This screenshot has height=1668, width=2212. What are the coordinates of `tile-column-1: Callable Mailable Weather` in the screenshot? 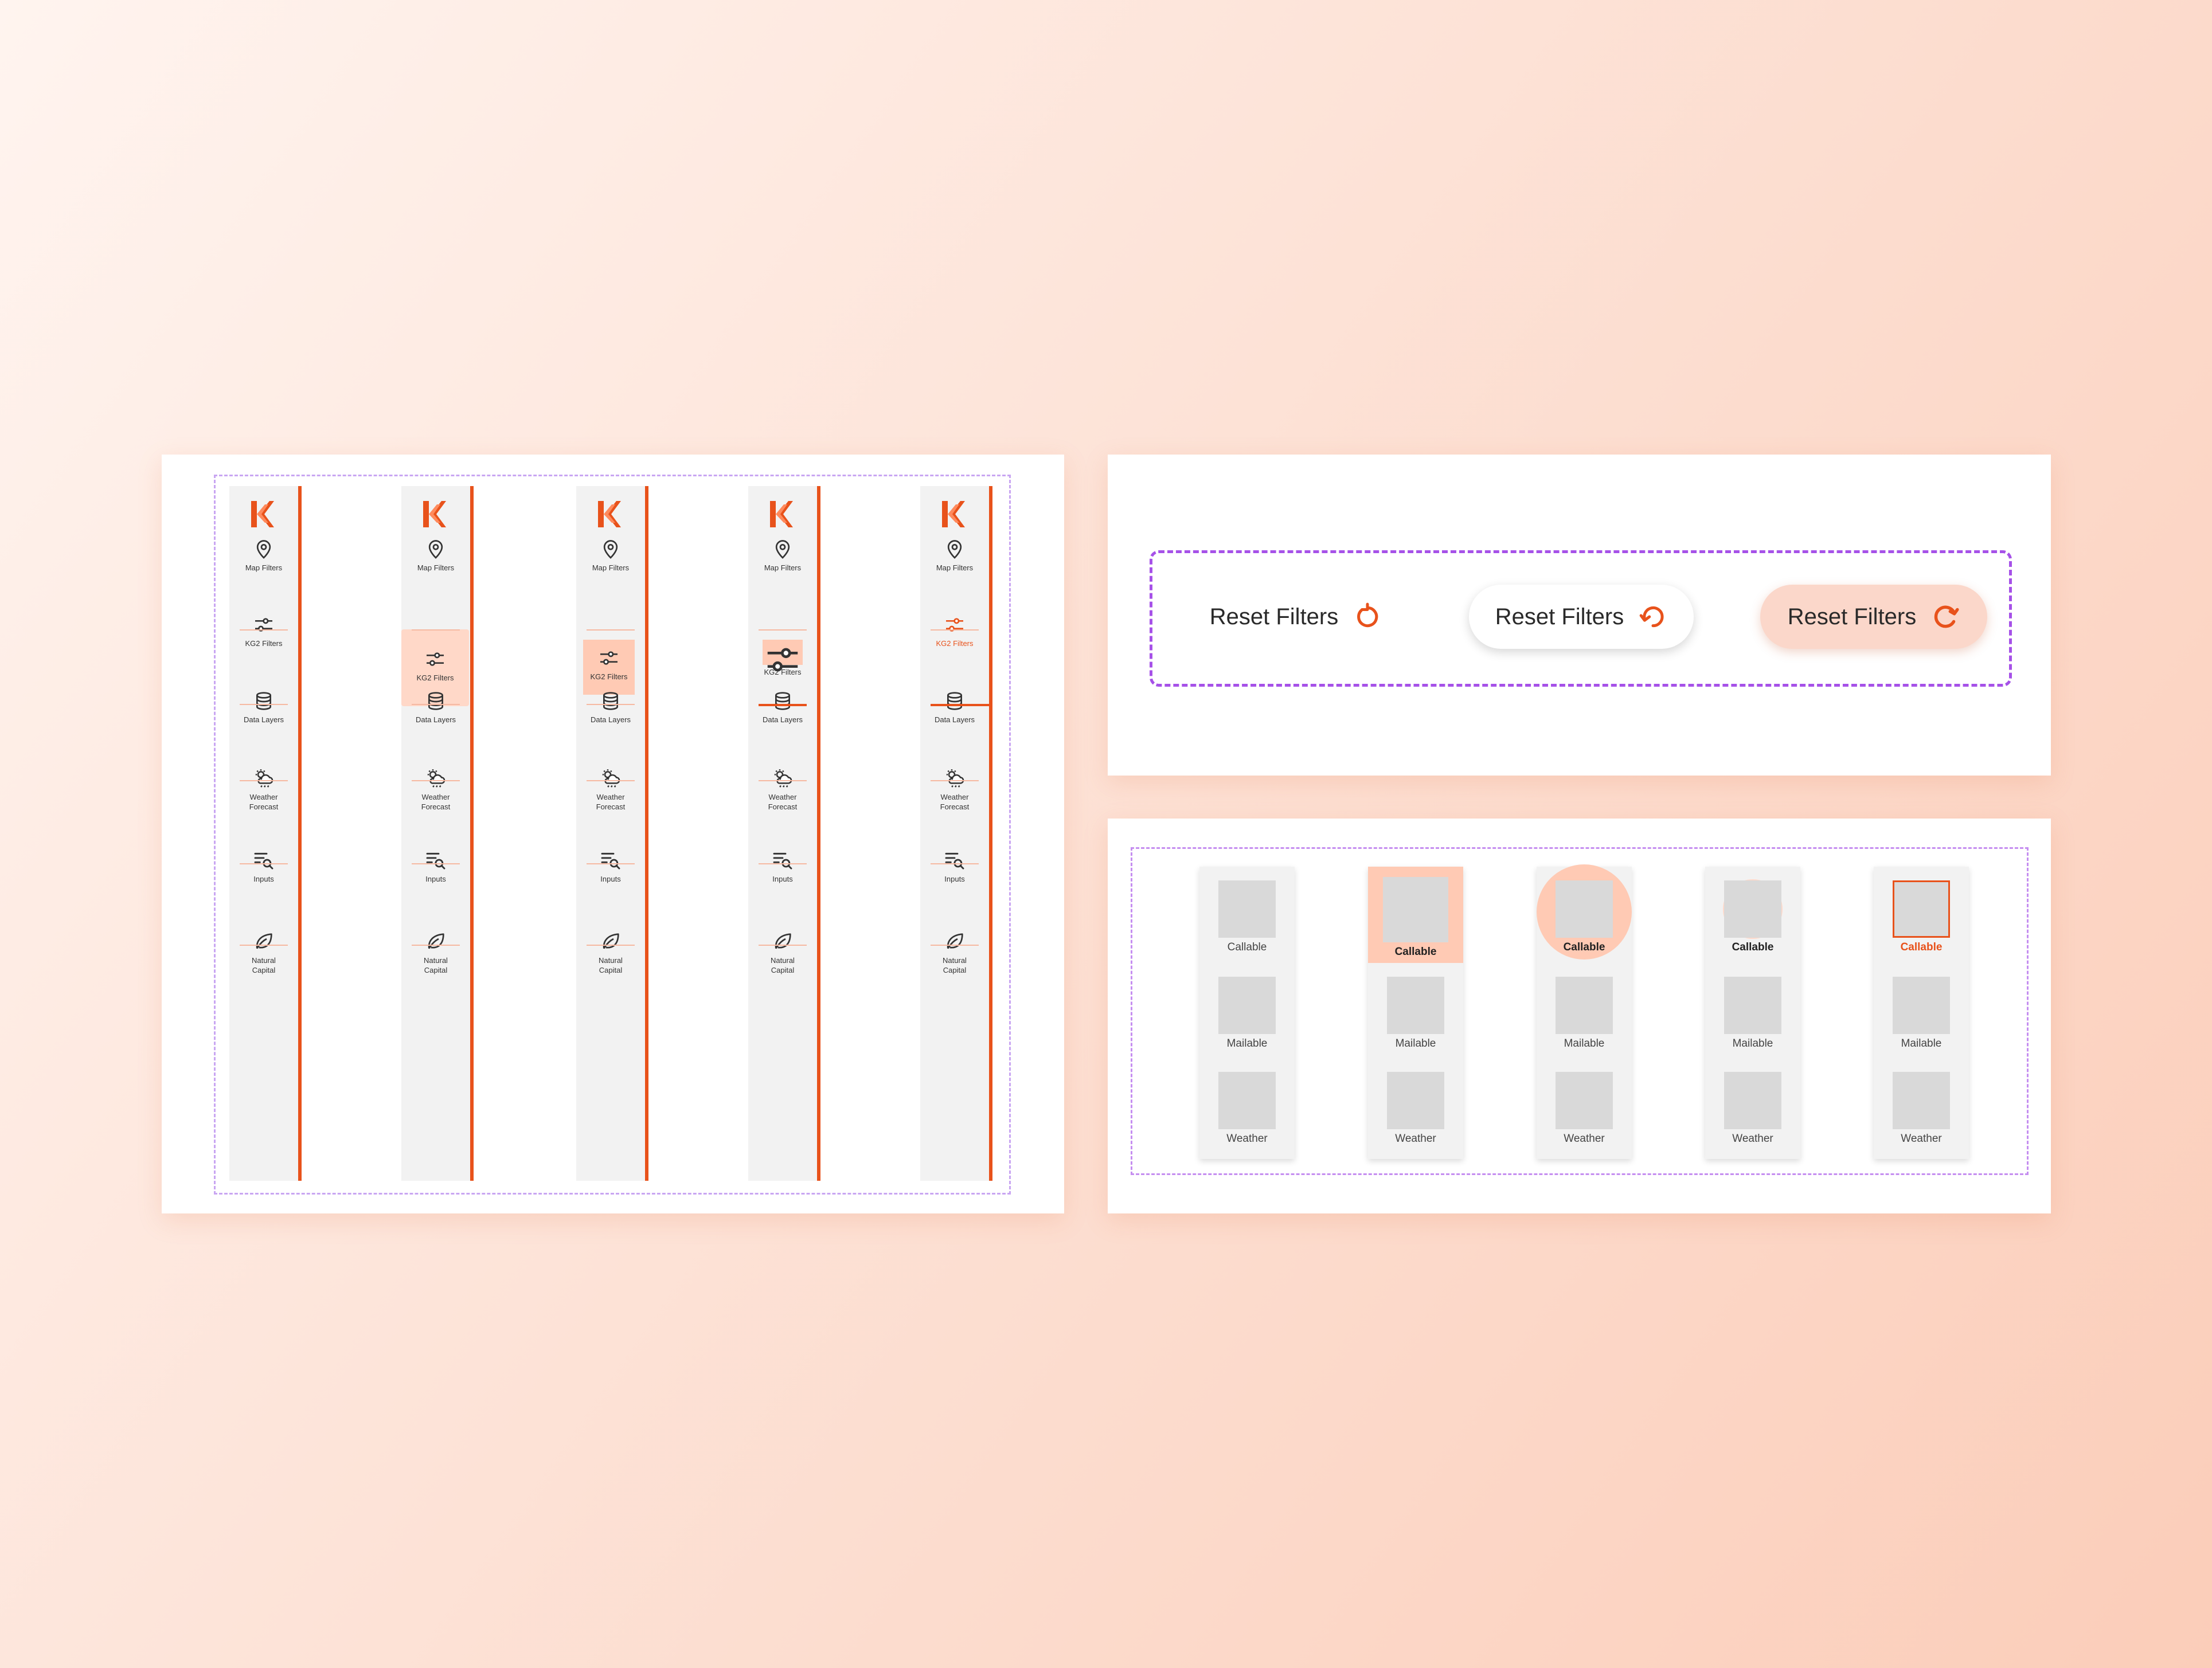 It's located at (1247, 1013).